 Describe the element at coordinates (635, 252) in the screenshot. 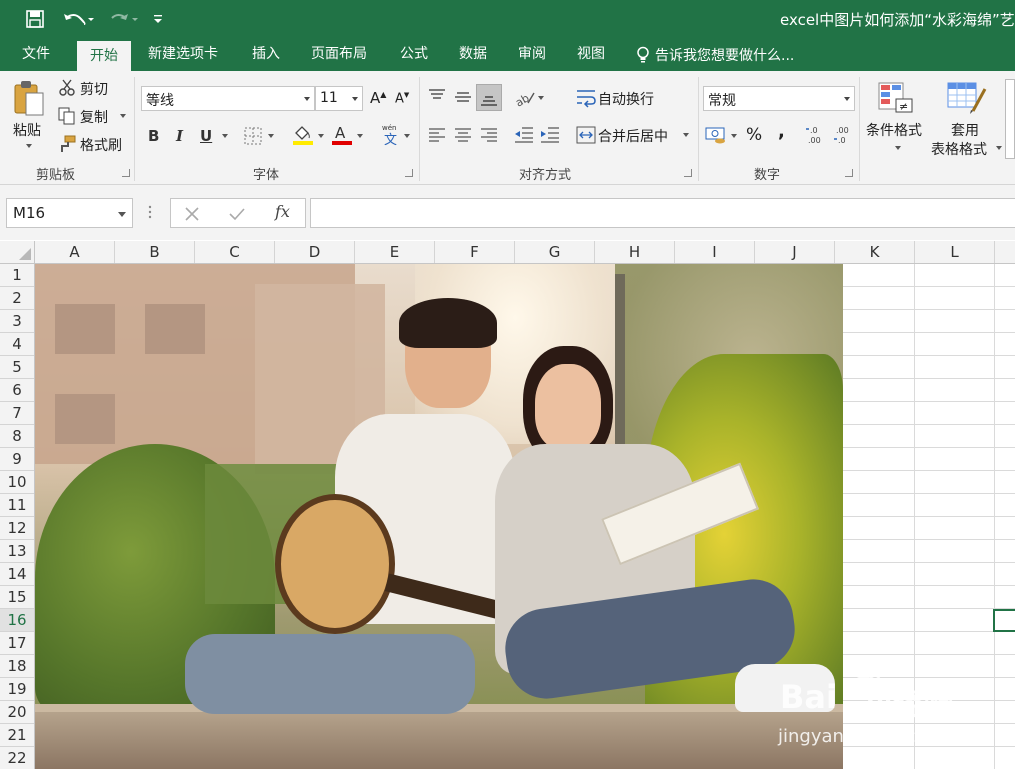

I see `column-header: H` at that location.